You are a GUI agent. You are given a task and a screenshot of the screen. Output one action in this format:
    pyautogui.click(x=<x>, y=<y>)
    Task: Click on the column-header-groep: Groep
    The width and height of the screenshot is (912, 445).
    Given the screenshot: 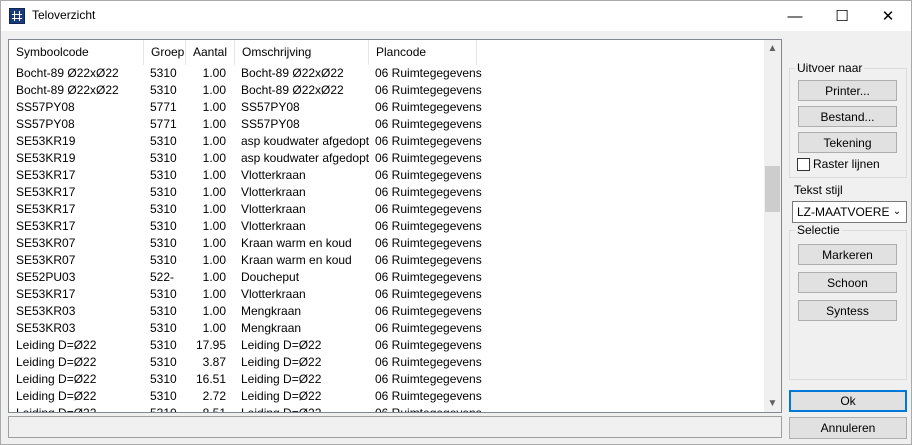 What is the action you would take?
    pyautogui.click(x=165, y=52)
    